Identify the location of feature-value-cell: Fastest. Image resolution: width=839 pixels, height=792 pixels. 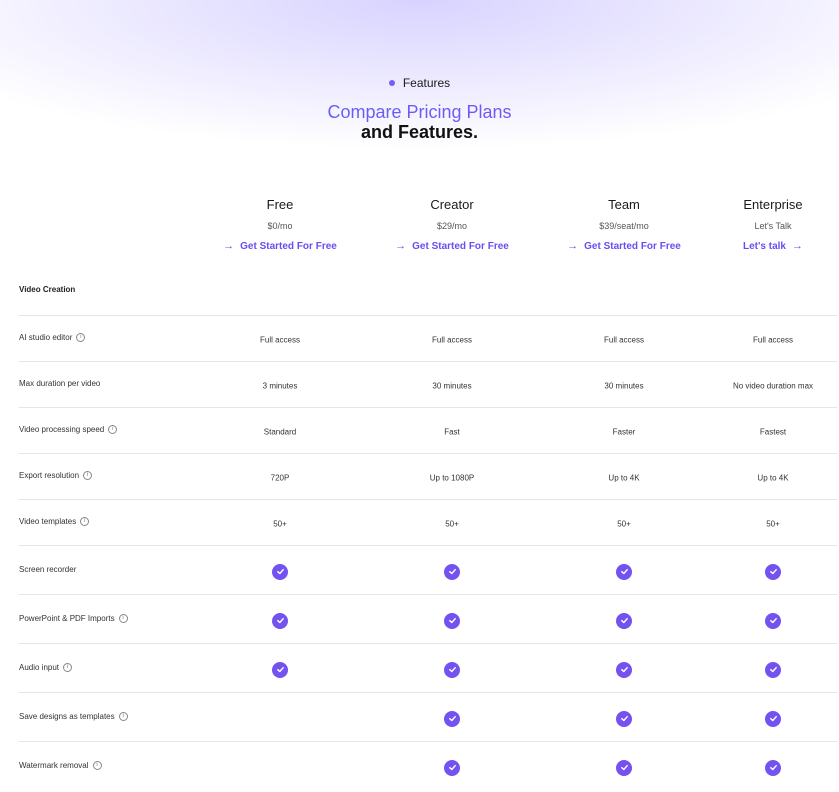
(773, 432).